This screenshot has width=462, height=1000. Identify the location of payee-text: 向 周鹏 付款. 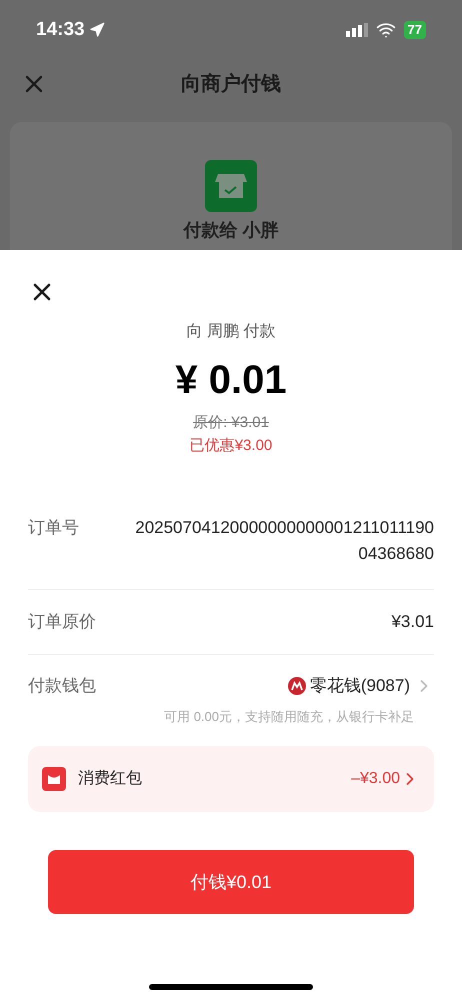
(231, 332).